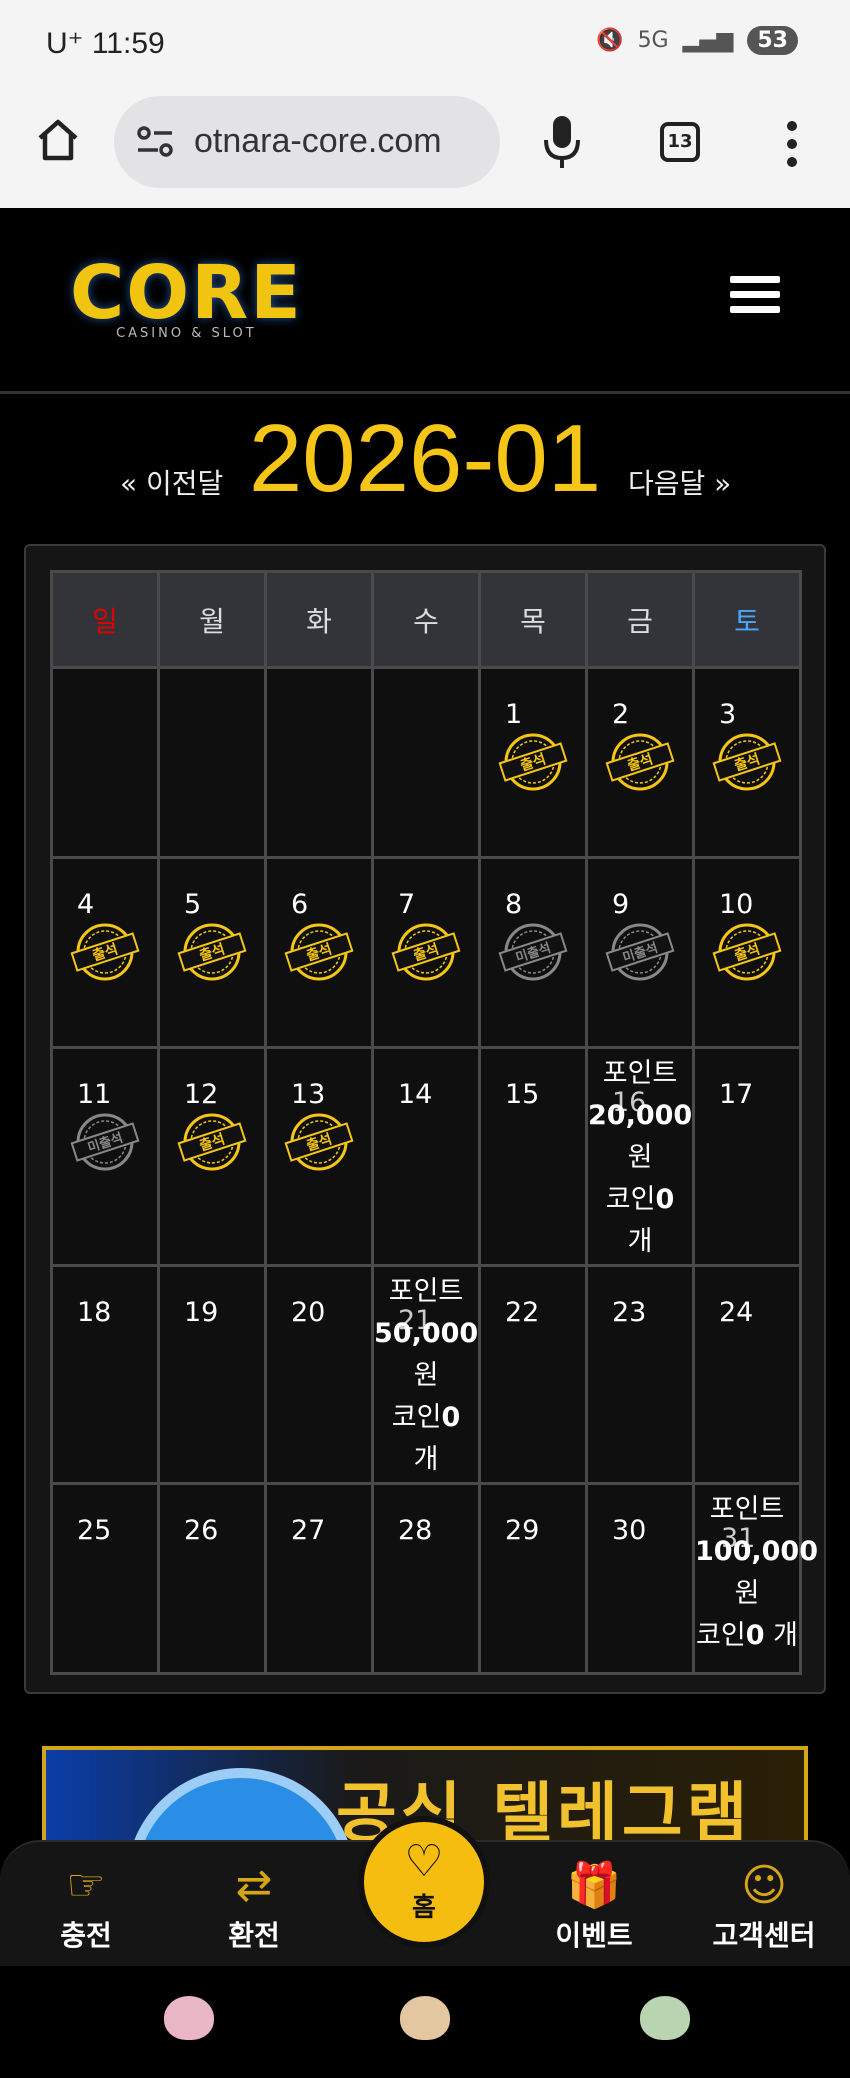 The width and height of the screenshot is (850, 2078). I want to click on more-menu-icon, so click(792, 144).